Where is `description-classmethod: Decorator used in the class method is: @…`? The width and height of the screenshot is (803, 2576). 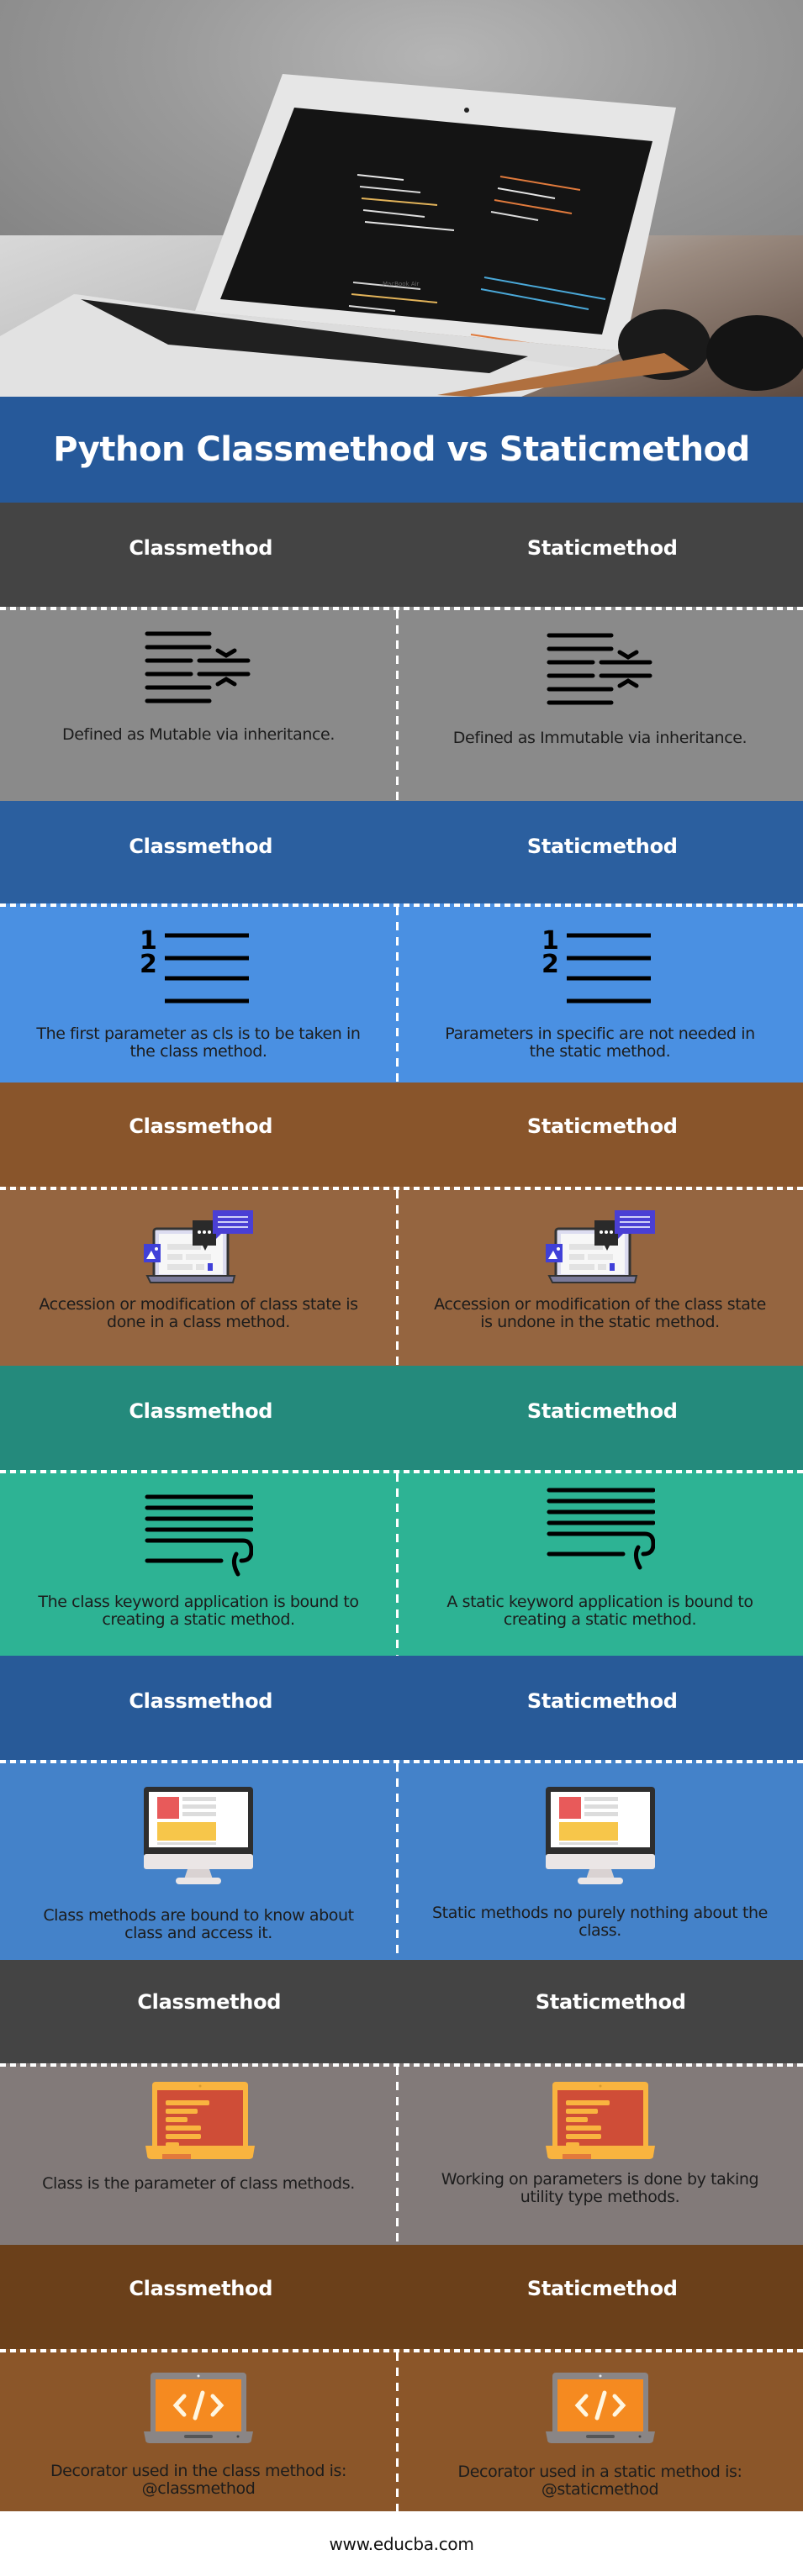
description-classmethod: Decorator used in the class method is: @… is located at coordinates (199, 2480).